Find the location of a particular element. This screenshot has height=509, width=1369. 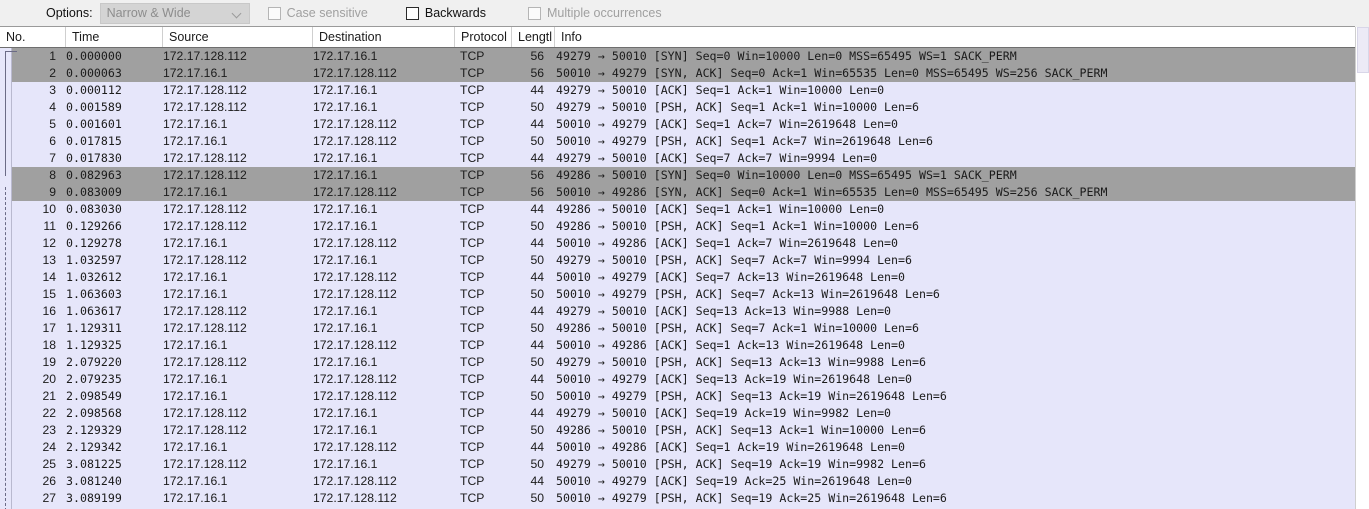

cell-no: 13 is located at coordinates (49, 260).